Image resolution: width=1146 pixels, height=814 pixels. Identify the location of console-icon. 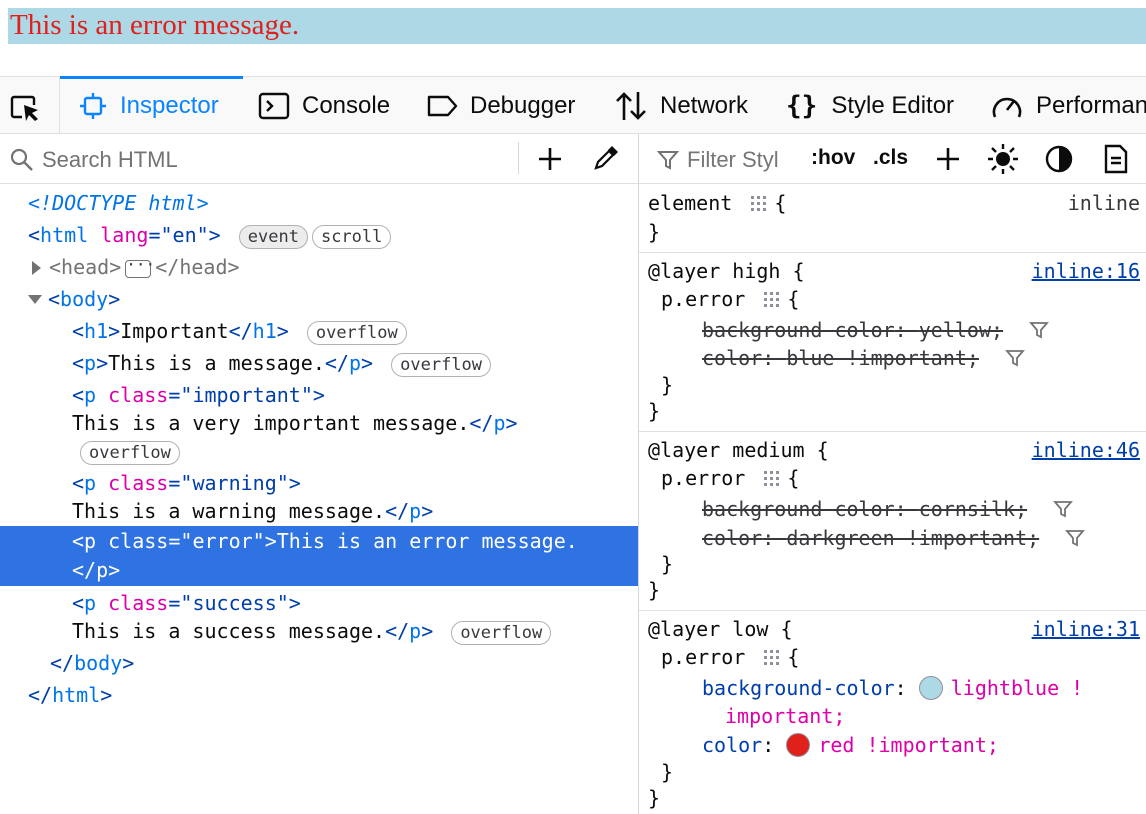
(274, 105).